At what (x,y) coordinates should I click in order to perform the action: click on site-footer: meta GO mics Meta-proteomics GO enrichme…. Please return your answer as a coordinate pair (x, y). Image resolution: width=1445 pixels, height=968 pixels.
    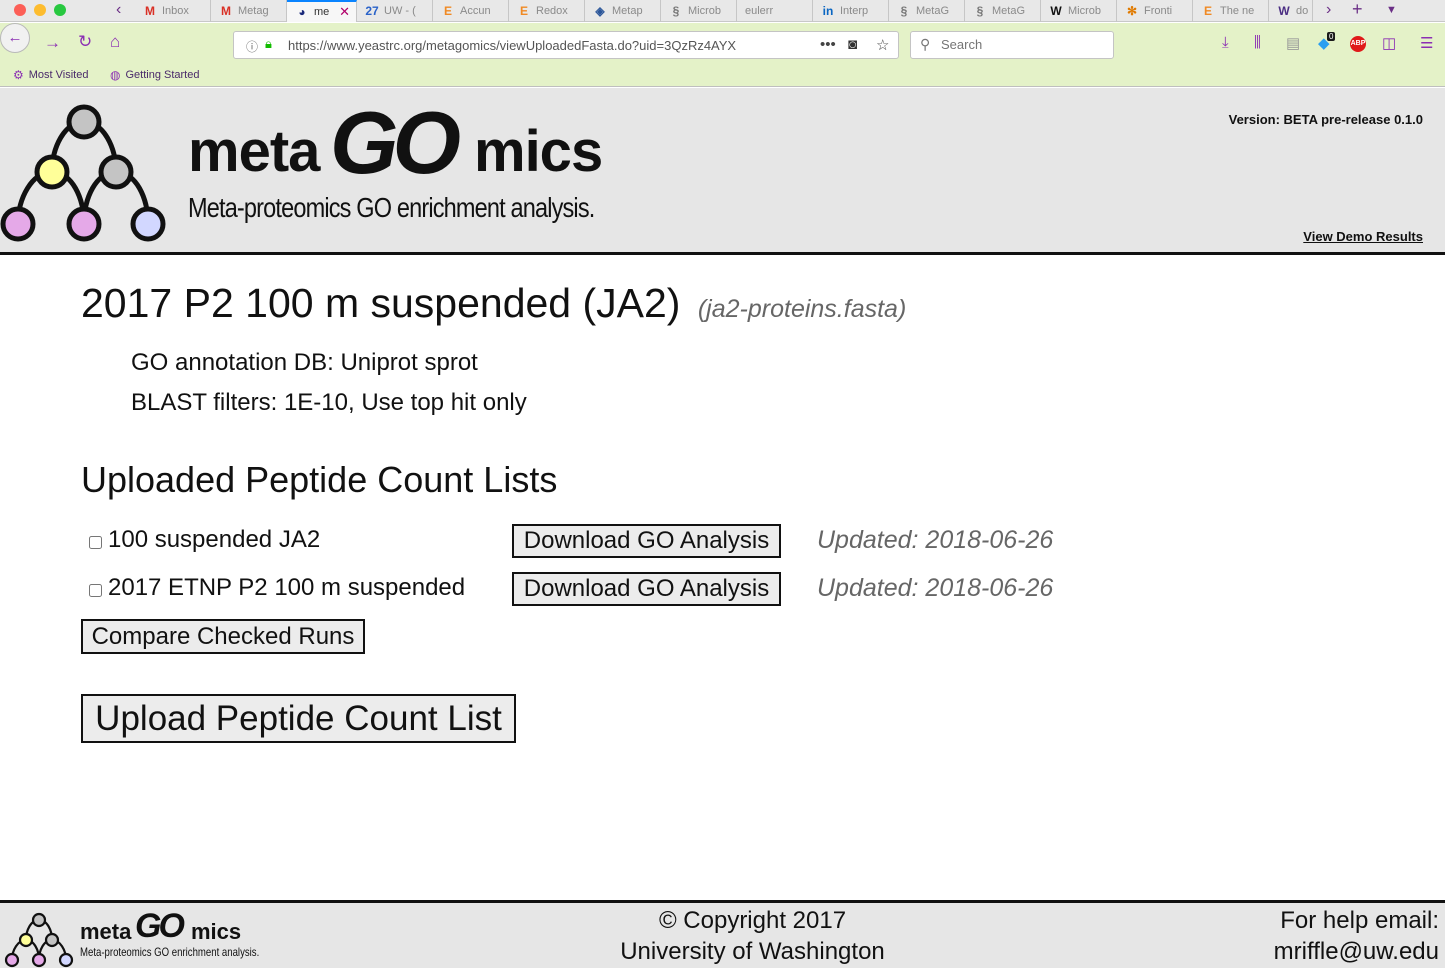
    Looking at the image, I should click on (722, 934).